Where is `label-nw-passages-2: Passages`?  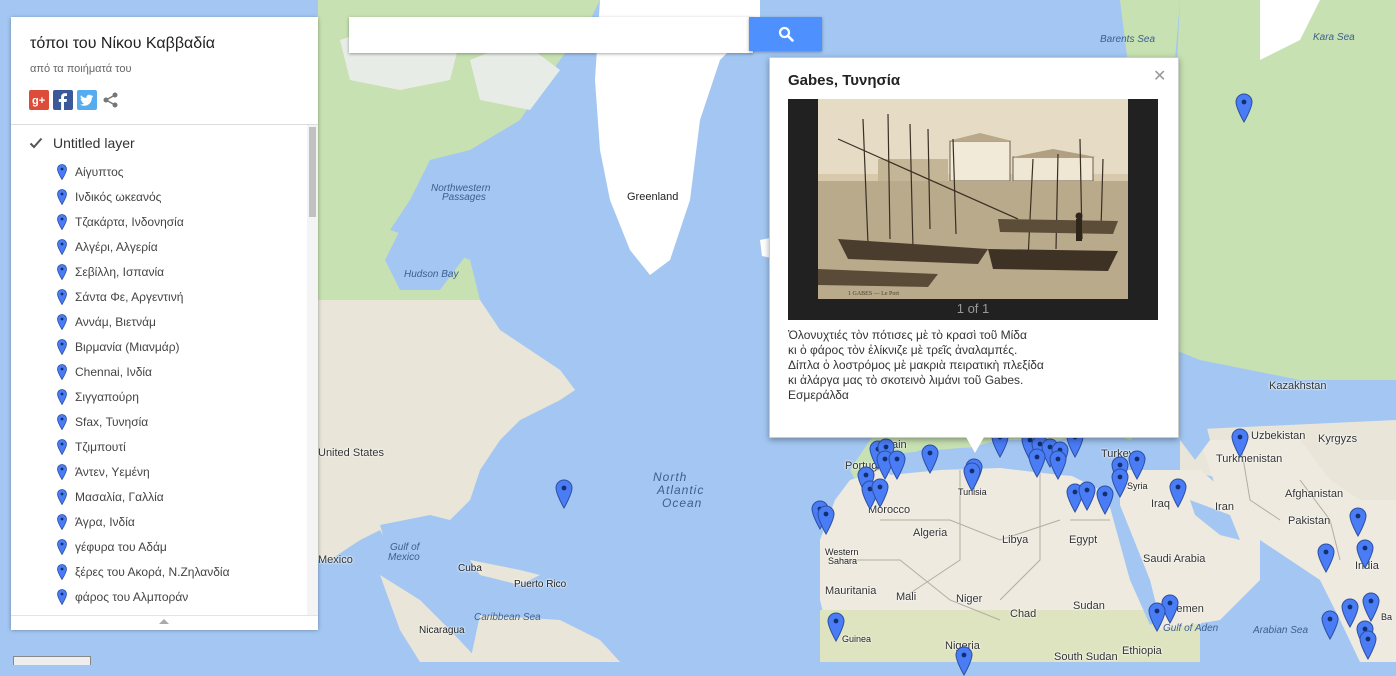
label-nw-passages-2: Passages is located at coordinates (464, 197).